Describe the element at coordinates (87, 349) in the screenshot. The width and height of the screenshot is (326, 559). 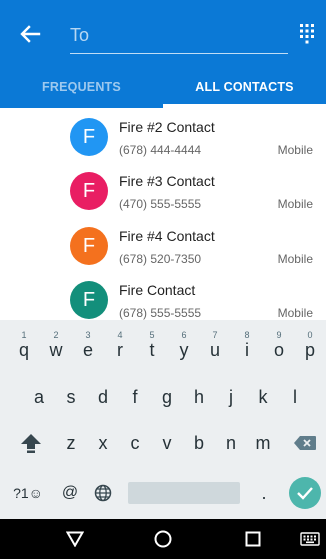
I see `key-label: e` at that location.